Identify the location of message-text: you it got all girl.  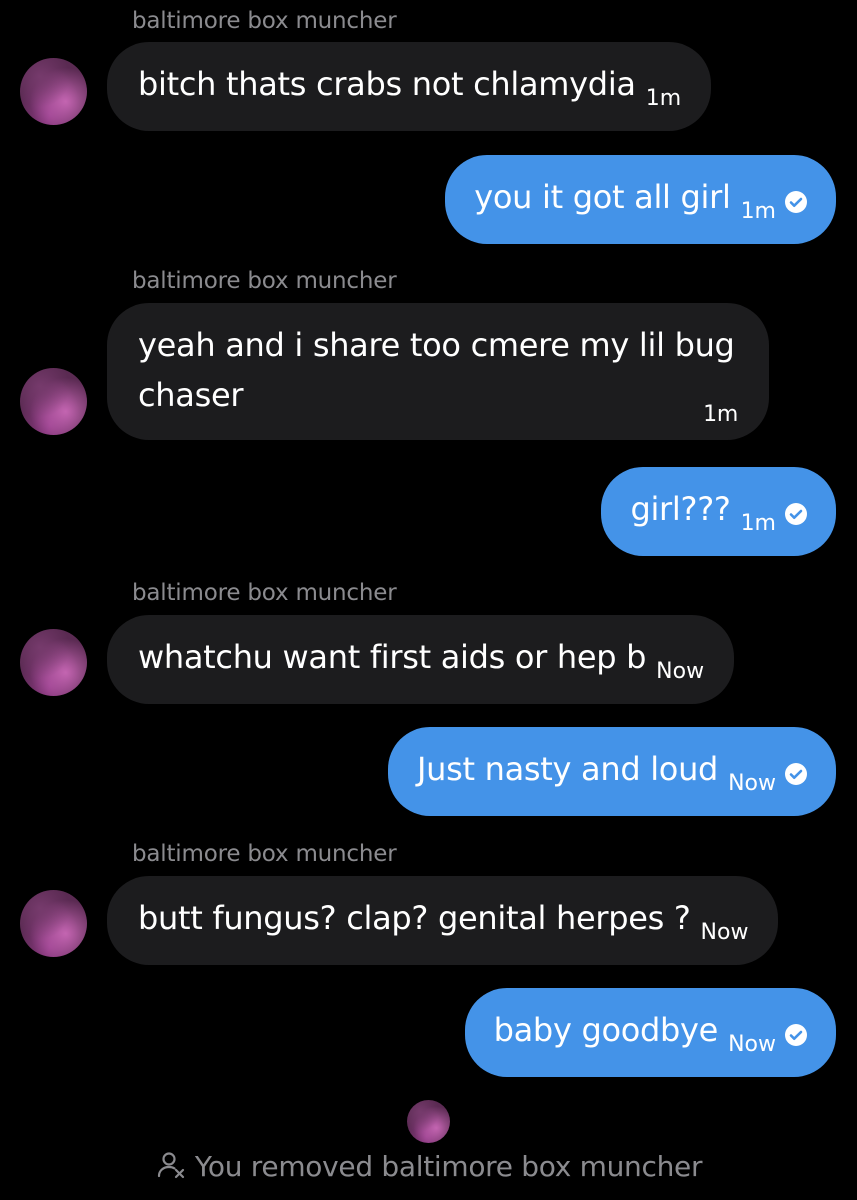
(602, 197).